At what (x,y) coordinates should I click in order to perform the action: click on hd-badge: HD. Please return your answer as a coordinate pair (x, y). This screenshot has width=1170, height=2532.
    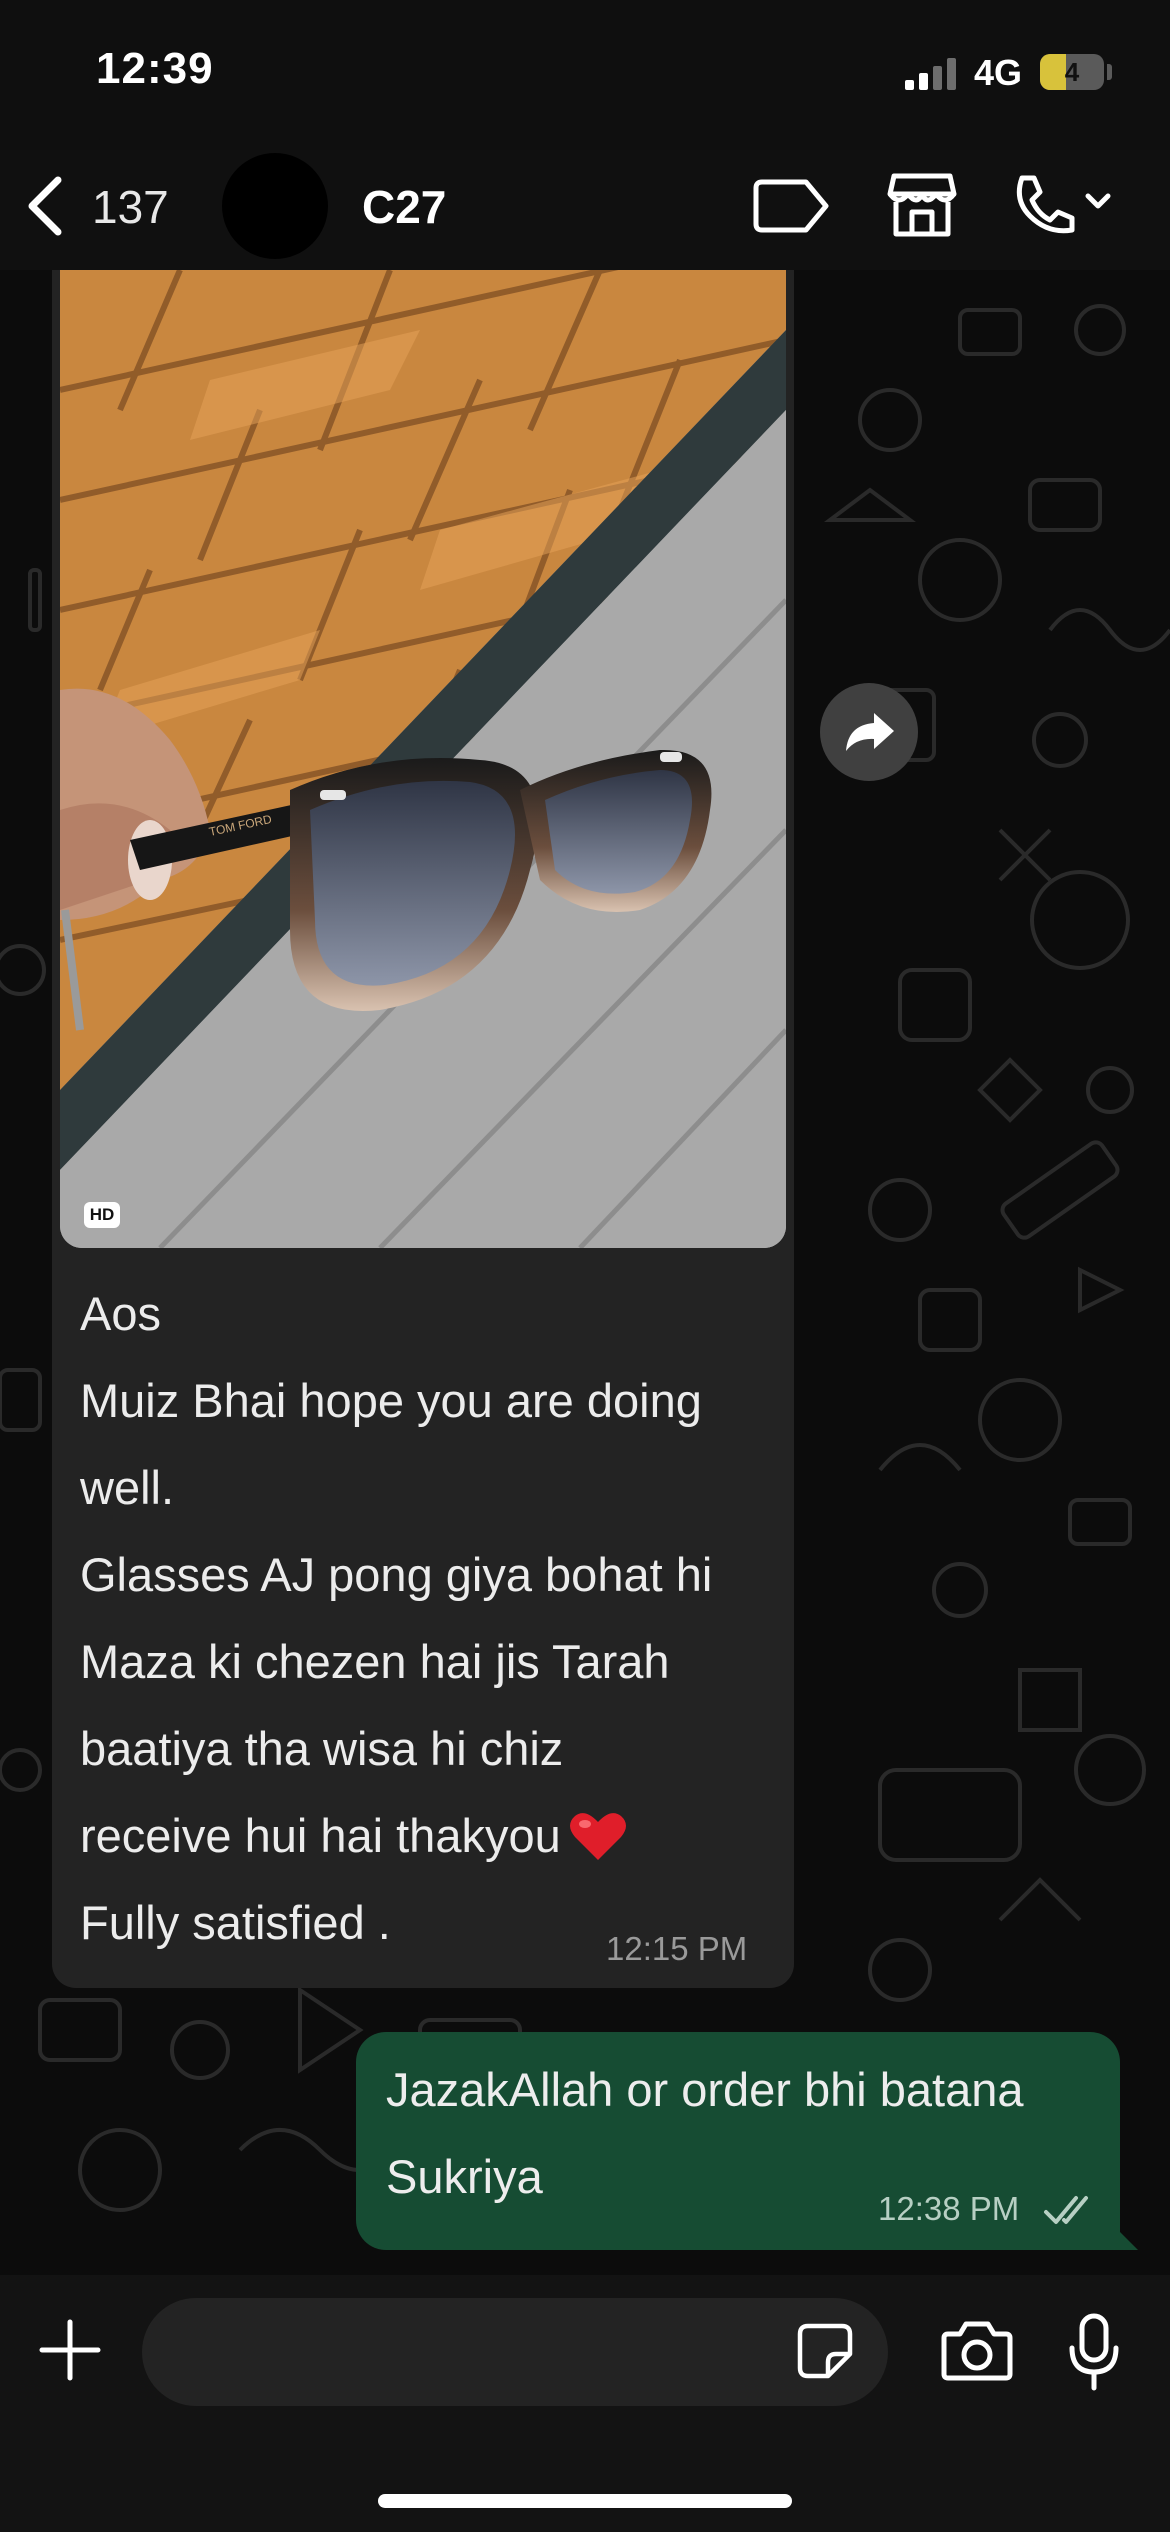
    Looking at the image, I should click on (102, 1215).